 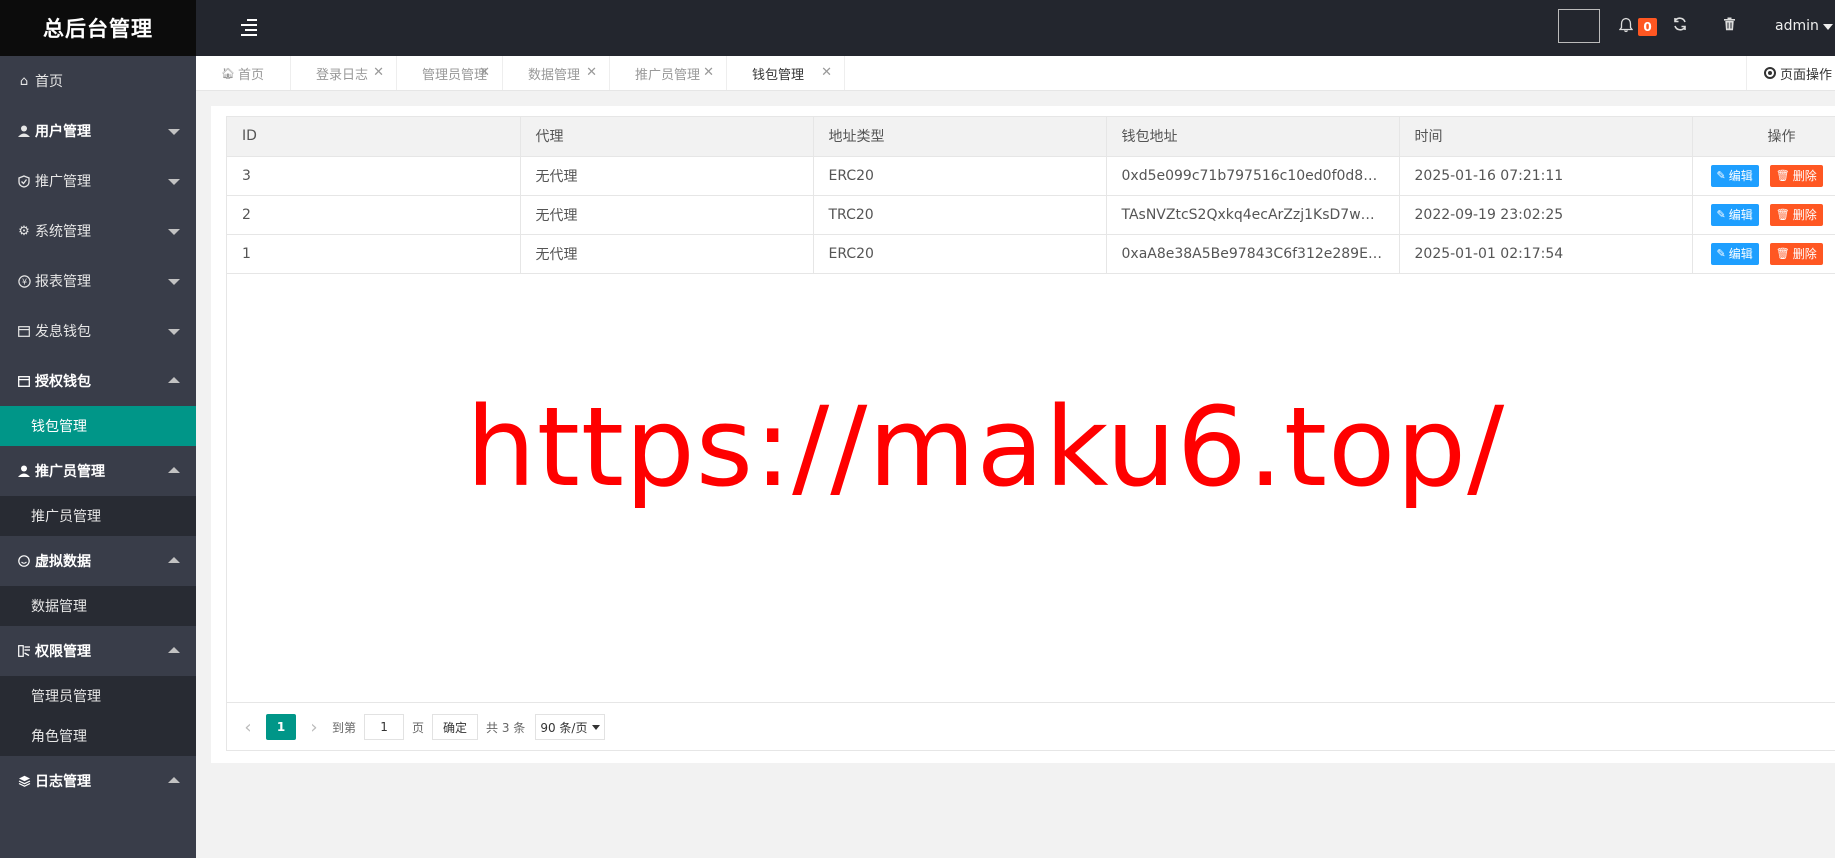 What do you see at coordinates (243, 73) in the screenshot?
I see `tab-home: 🏠︎ 首页` at bounding box center [243, 73].